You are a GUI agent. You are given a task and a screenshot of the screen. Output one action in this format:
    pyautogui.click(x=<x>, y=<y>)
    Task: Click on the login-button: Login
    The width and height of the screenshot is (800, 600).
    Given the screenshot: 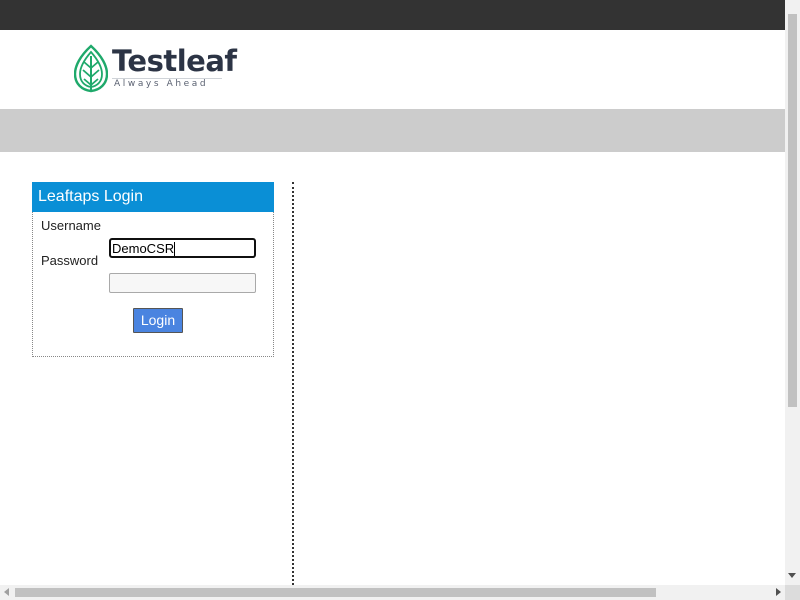 What is the action you would take?
    pyautogui.click(x=158, y=320)
    